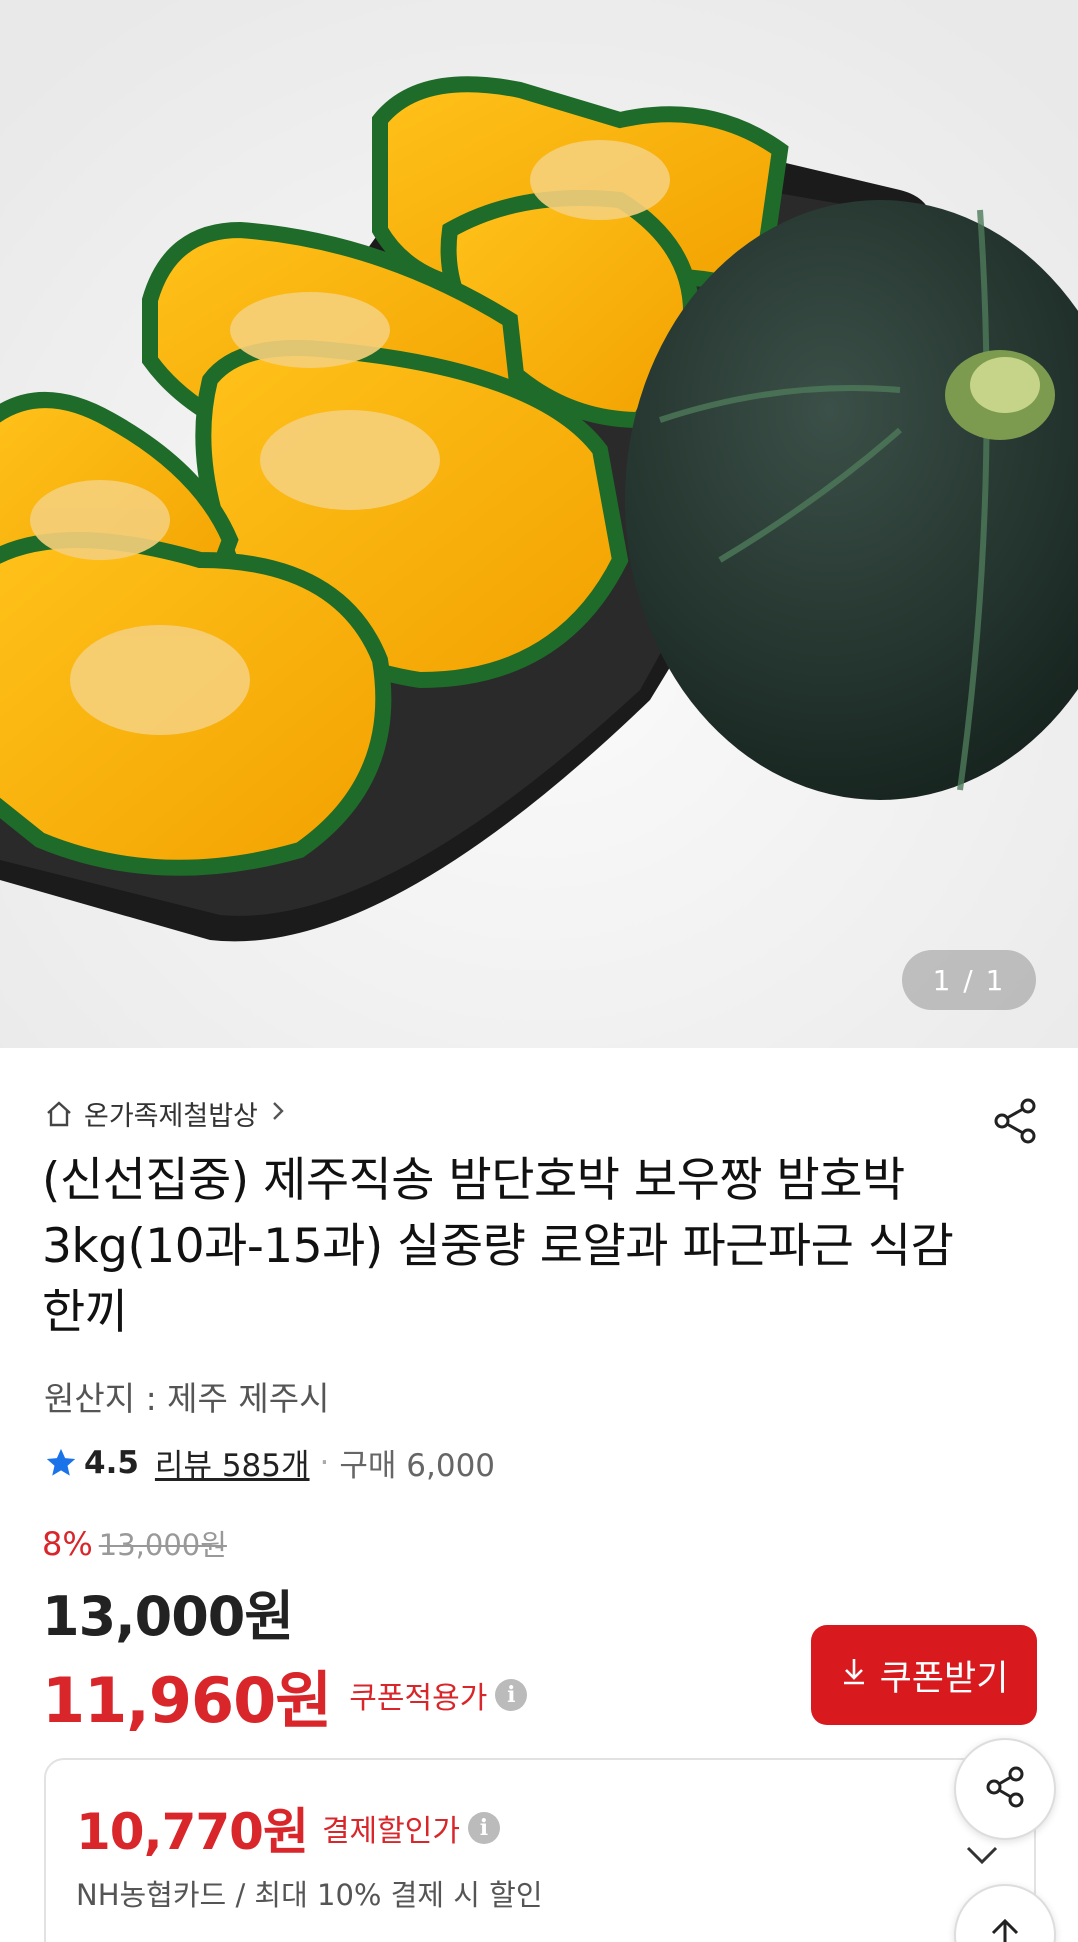 This screenshot has width=1078, height=1942. I want to click on discount-line: 8% 13,000원, so click(134, 1543).